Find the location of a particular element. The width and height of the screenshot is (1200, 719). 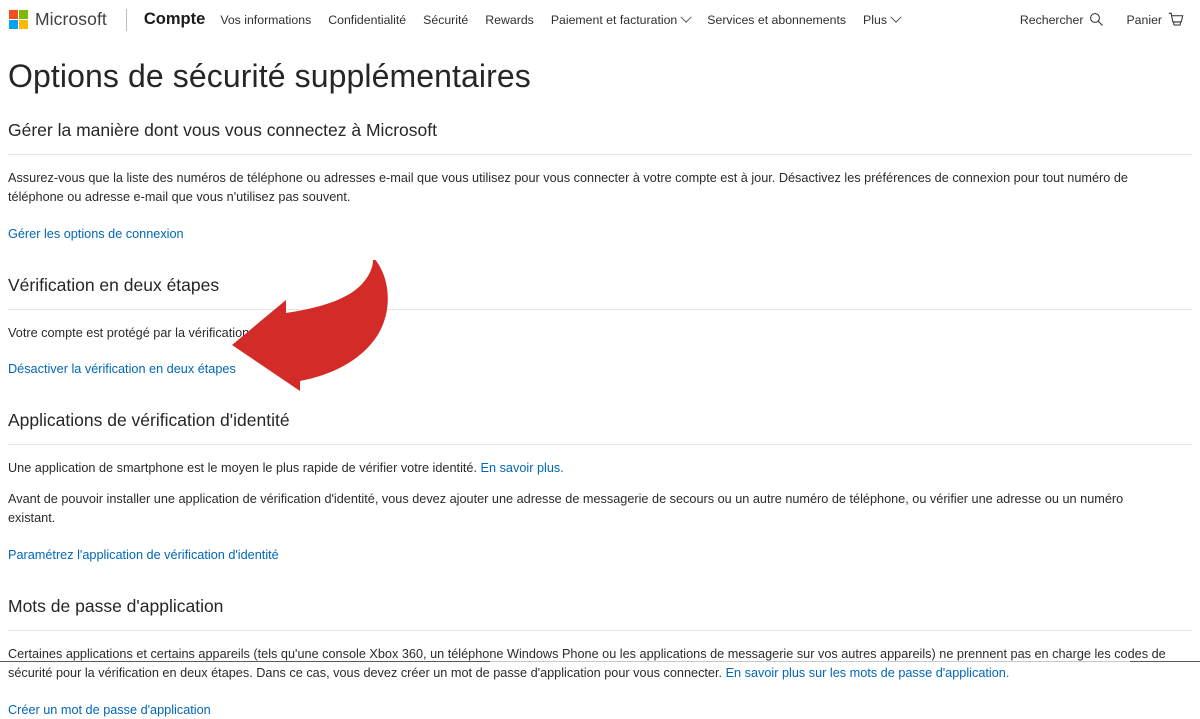

nav-item-label: Sécurité is located at coordinates (446, 19).